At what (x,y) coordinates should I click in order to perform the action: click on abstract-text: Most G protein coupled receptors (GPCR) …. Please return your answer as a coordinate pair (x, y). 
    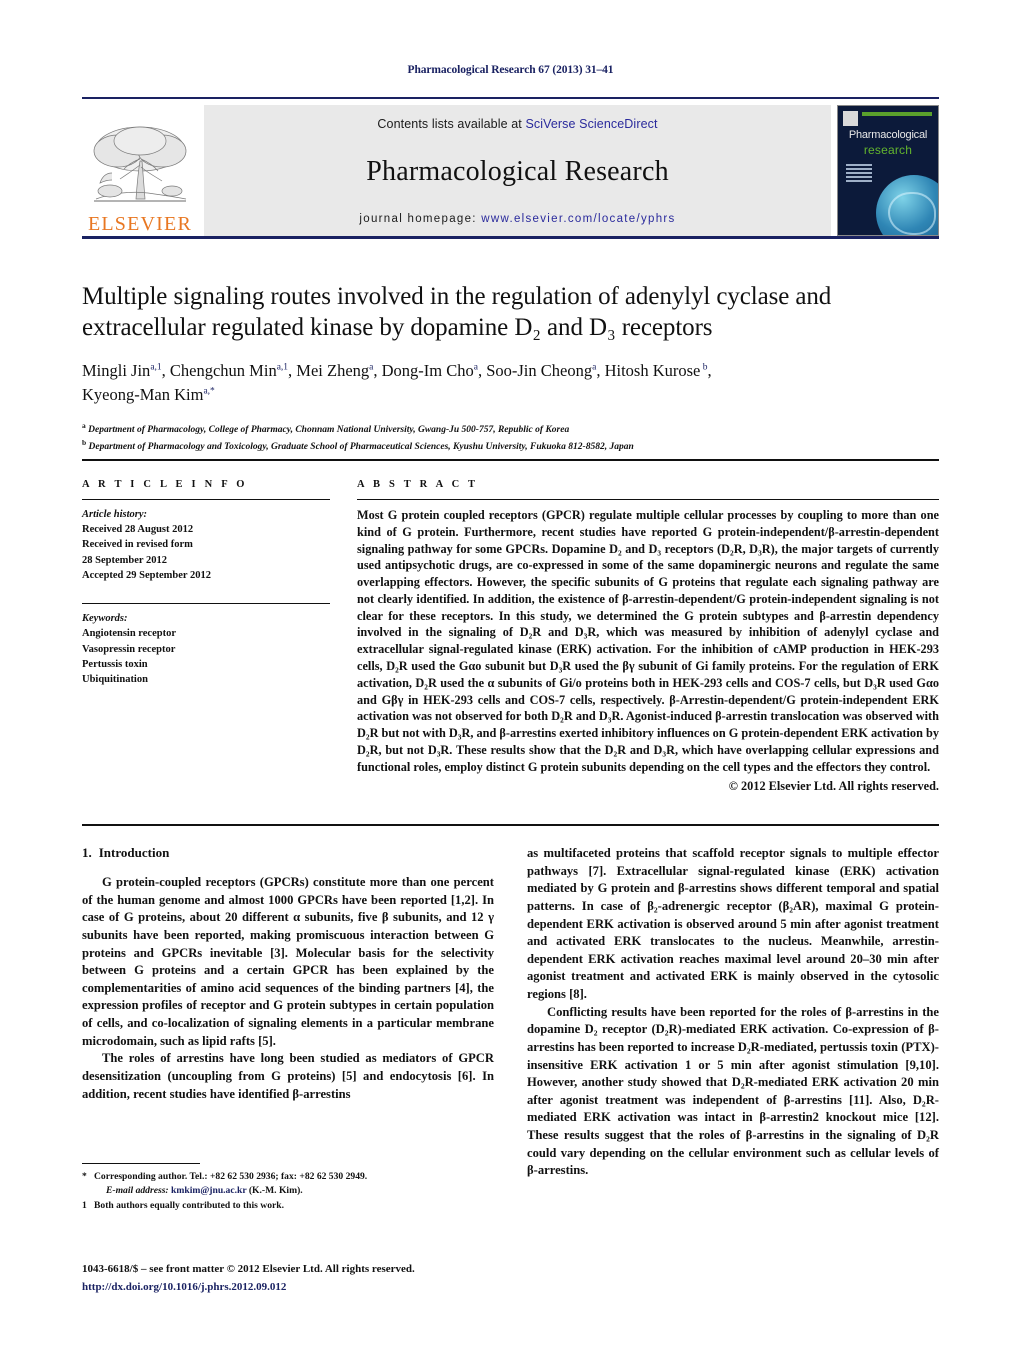
    Looking at the image, I should click on (648, 641).